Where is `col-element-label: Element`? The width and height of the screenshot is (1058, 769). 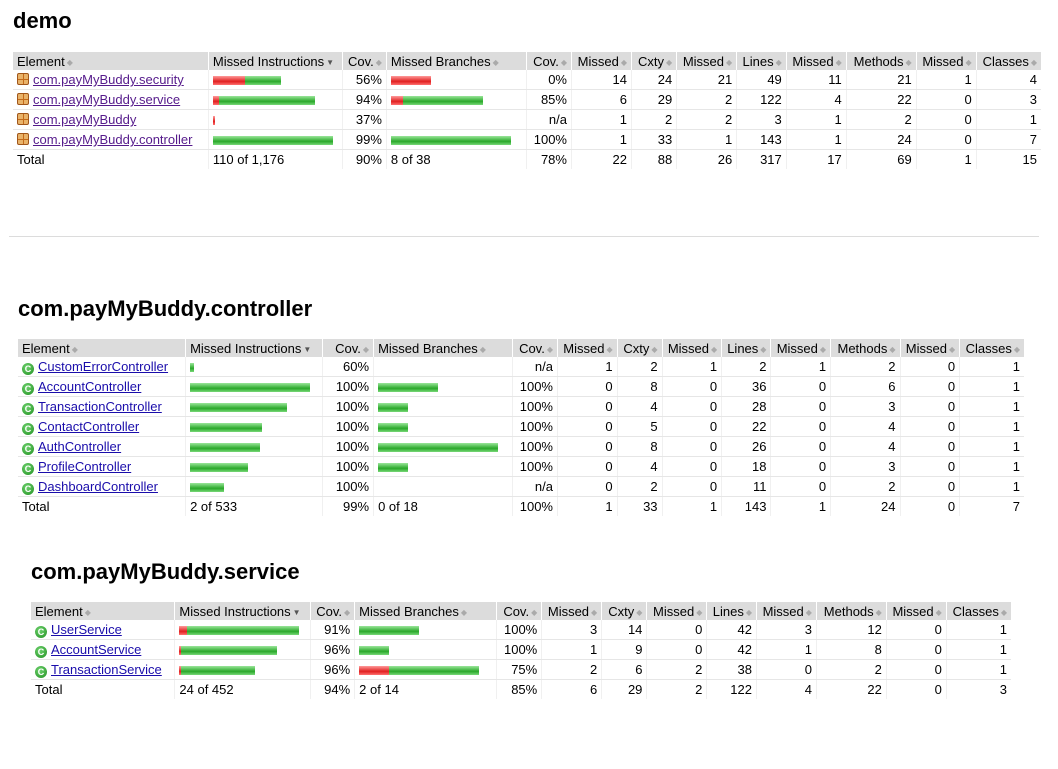
col-element-label: Element is located at coordinates (46, 348).